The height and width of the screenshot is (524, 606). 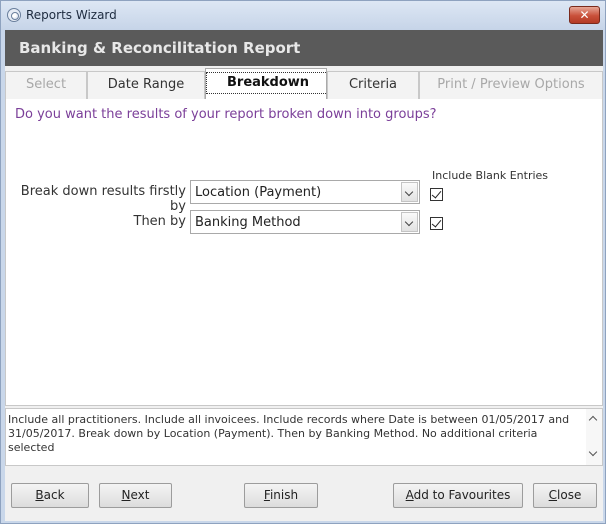 What do you see at coordinates (462, 495) in the screenshot?
I see `add-fav-rest: dd to Favourites` at bounding box center [462, 495].